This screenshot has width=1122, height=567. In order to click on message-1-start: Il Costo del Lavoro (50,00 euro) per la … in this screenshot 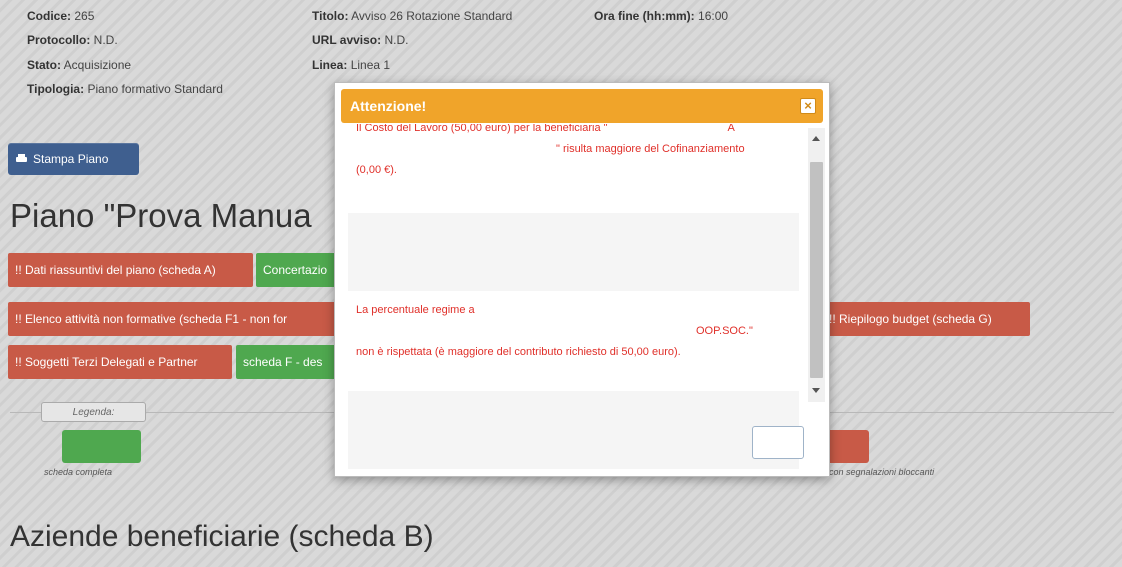, I will do `click(482, 129)`.